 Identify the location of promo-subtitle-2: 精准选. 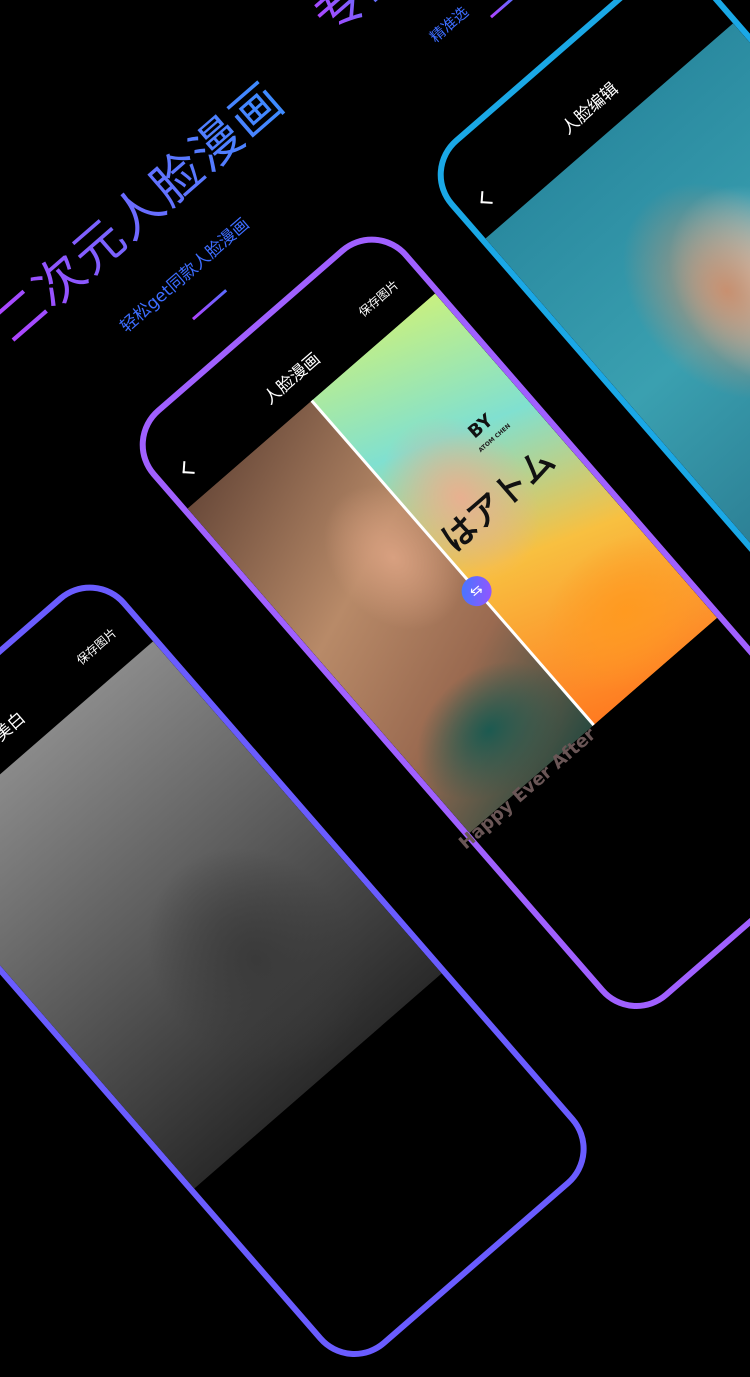
(449, 24).